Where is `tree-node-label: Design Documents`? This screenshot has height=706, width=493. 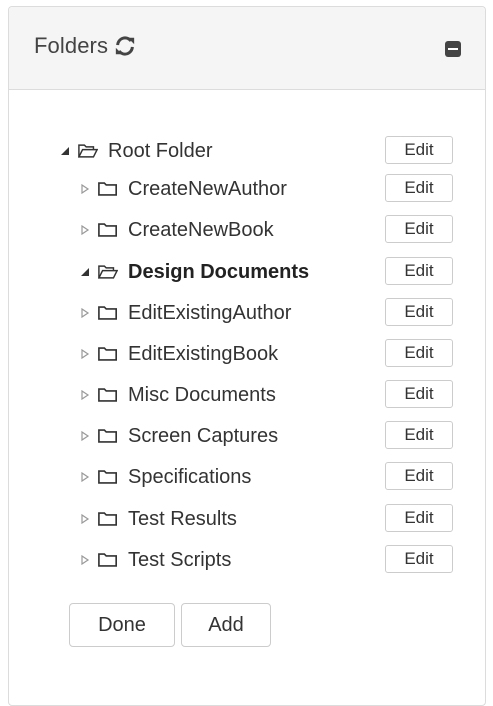
tree-node-label: Design Documents is located at coordinates (218, 272).